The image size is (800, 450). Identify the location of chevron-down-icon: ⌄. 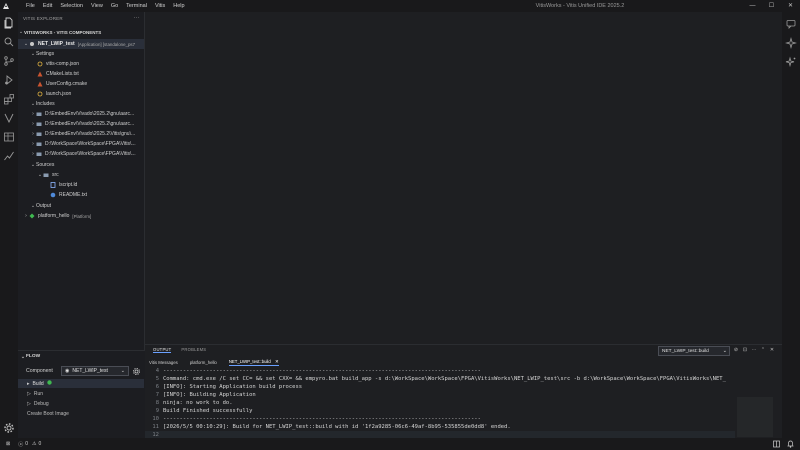
(122, 371).